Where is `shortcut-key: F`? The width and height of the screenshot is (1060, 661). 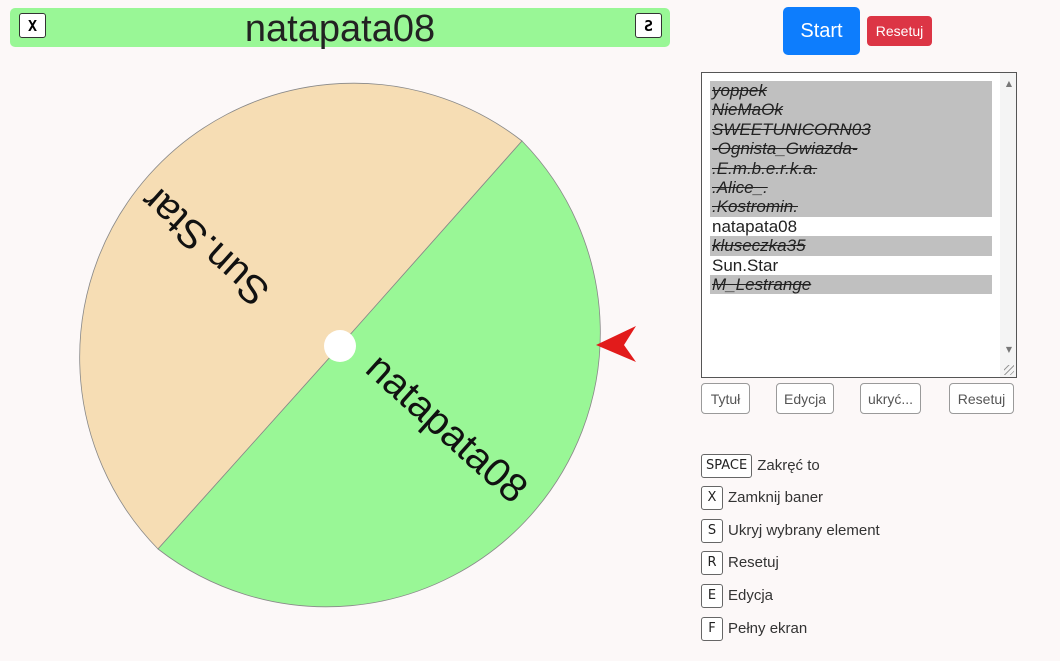 shortcut-key: F is located at coordinates (712, 628).